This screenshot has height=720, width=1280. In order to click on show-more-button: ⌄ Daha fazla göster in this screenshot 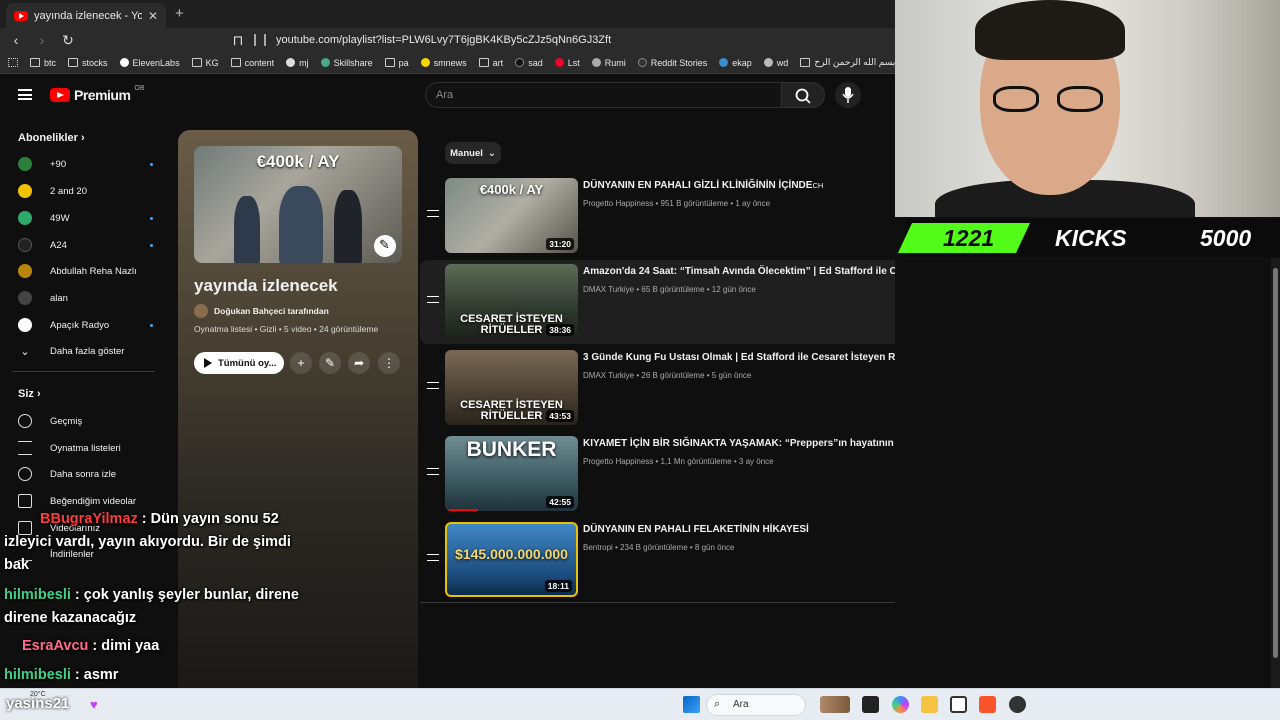, I will do `click(85, 351)`.